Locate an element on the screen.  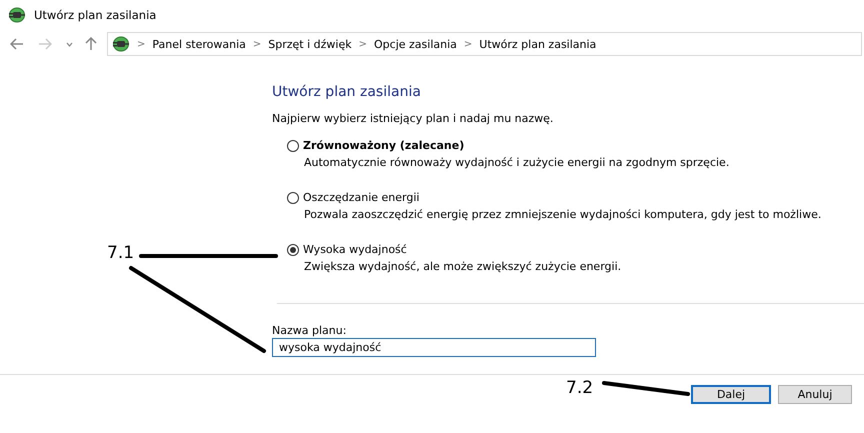
field-label: Nazwa planu: is located at coordinates (310, 330).